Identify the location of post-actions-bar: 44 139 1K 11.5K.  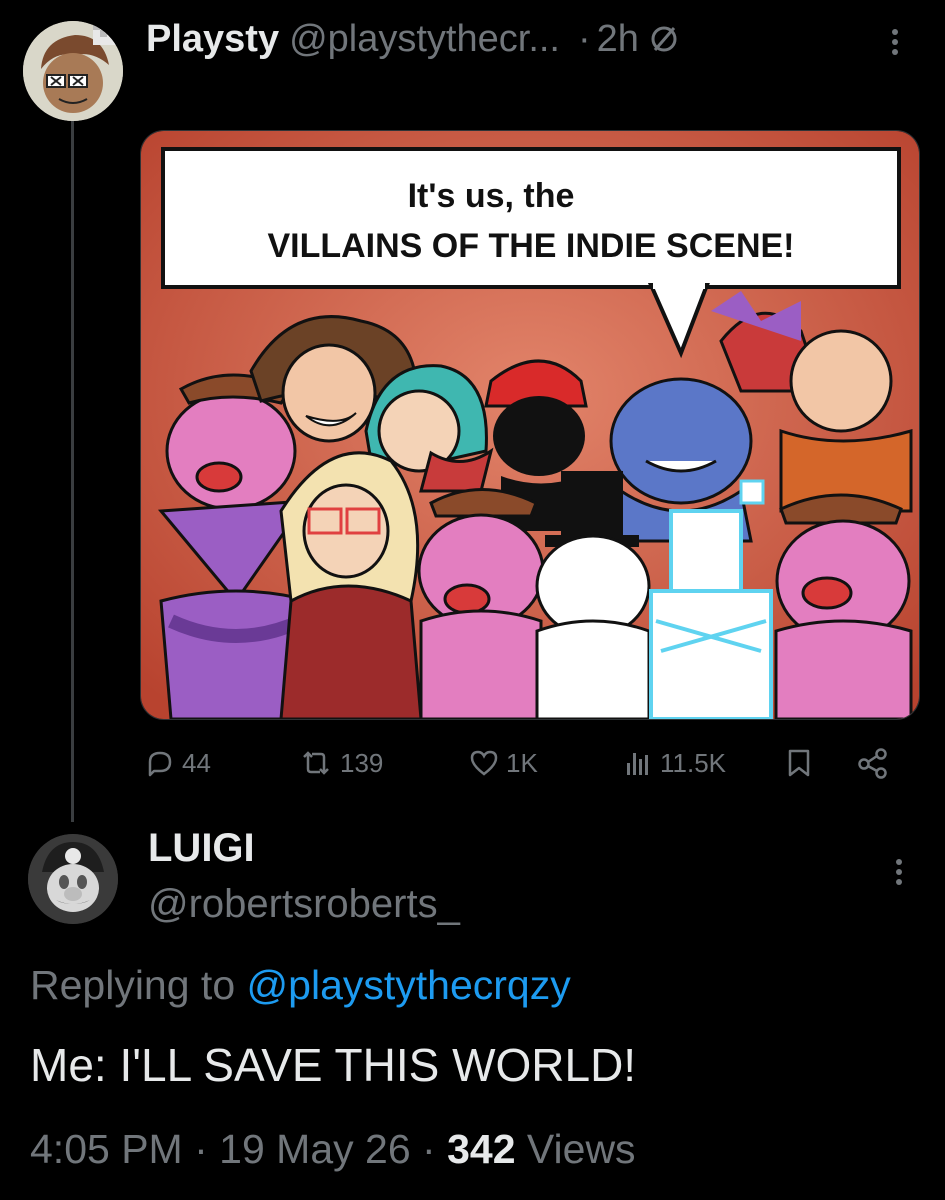
(530, 763).